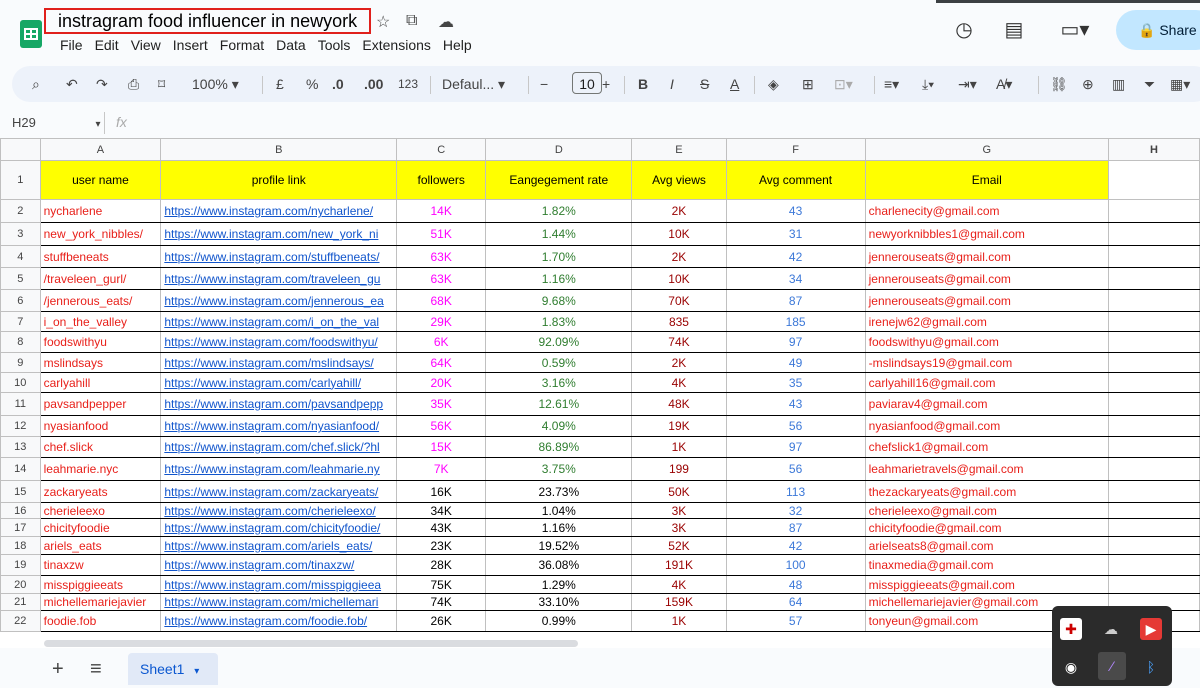 This screenshot has height=688, width=1200. What do you see at coordinates (100, 527) in the screenshot?
I see `cell-user-name: chicityfoodie` at bounding box center [100, 527].